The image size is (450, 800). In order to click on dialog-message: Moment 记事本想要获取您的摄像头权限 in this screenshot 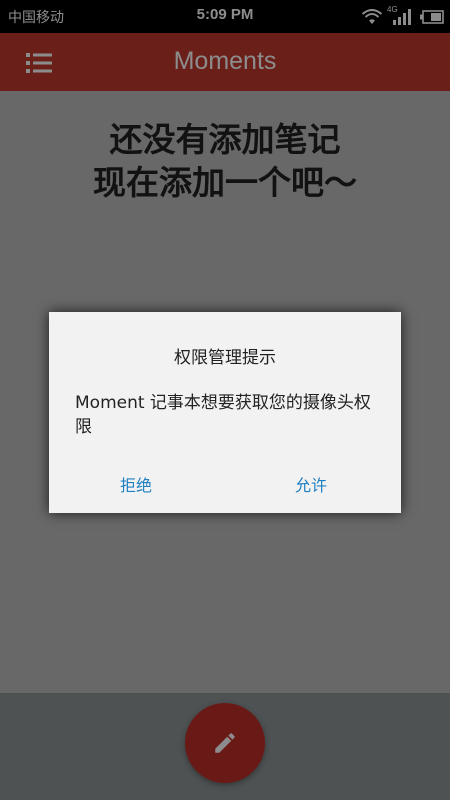, I will do `click(223, 415)`.